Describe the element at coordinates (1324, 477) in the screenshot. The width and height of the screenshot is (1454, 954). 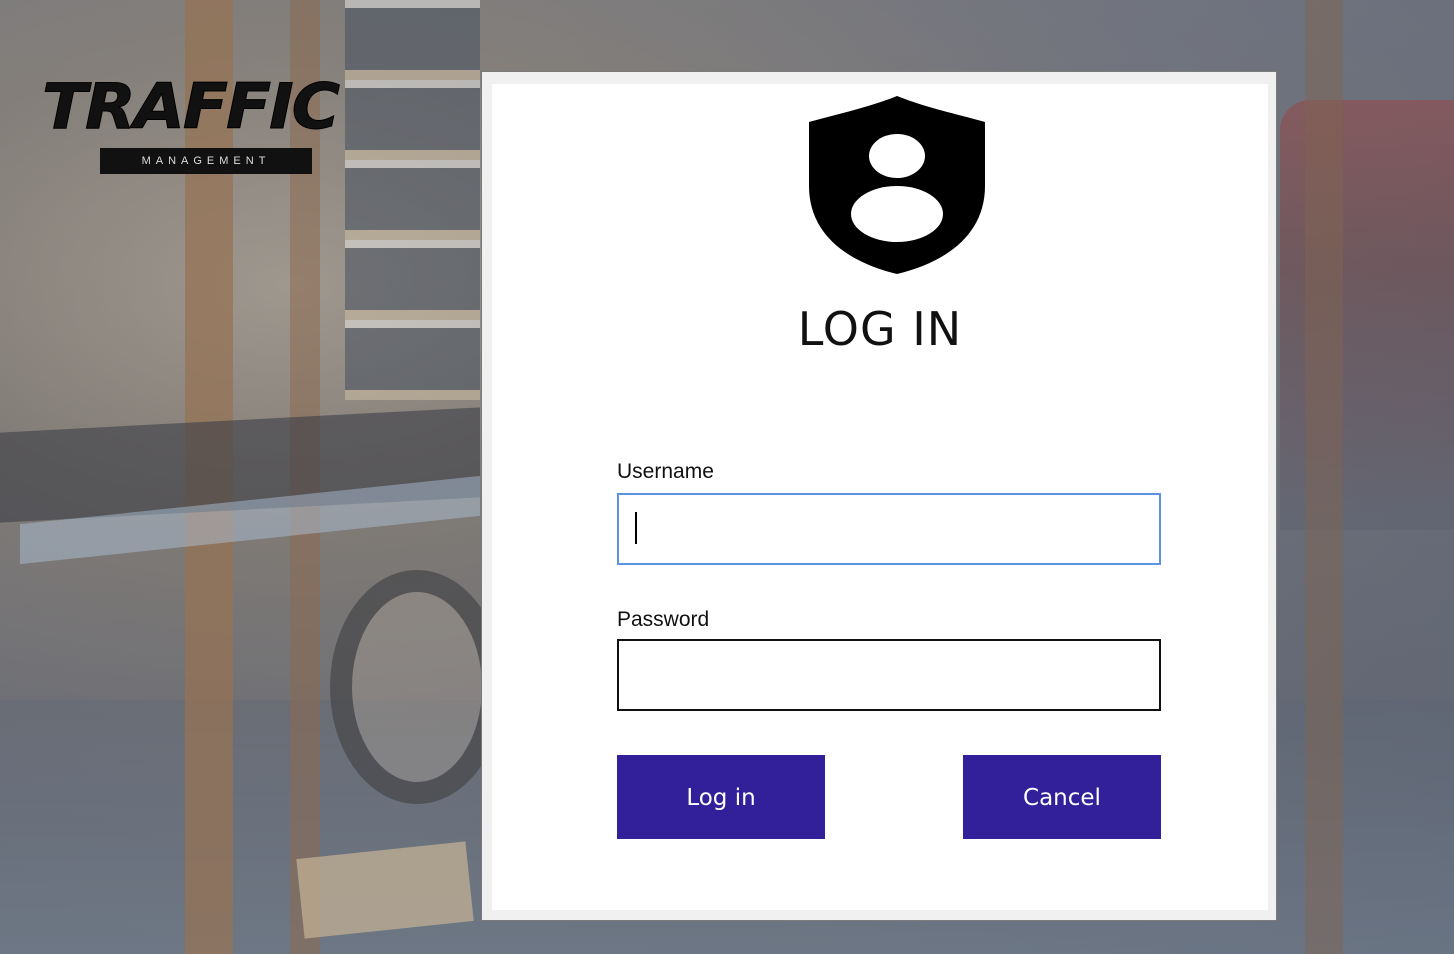
I see `background-beam` at that location.